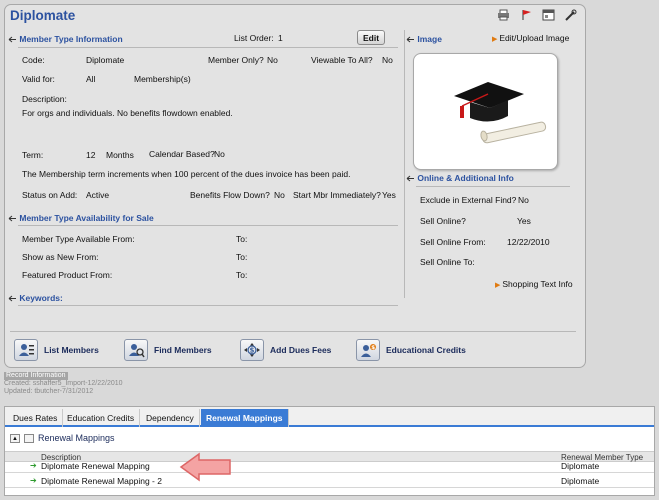 Image resolution: width=659 pixels, height=500 pixels. Describe the element at coordinates (15, 439) in the screenshot. I see `collapse-grid-icon: ▲` at that location.